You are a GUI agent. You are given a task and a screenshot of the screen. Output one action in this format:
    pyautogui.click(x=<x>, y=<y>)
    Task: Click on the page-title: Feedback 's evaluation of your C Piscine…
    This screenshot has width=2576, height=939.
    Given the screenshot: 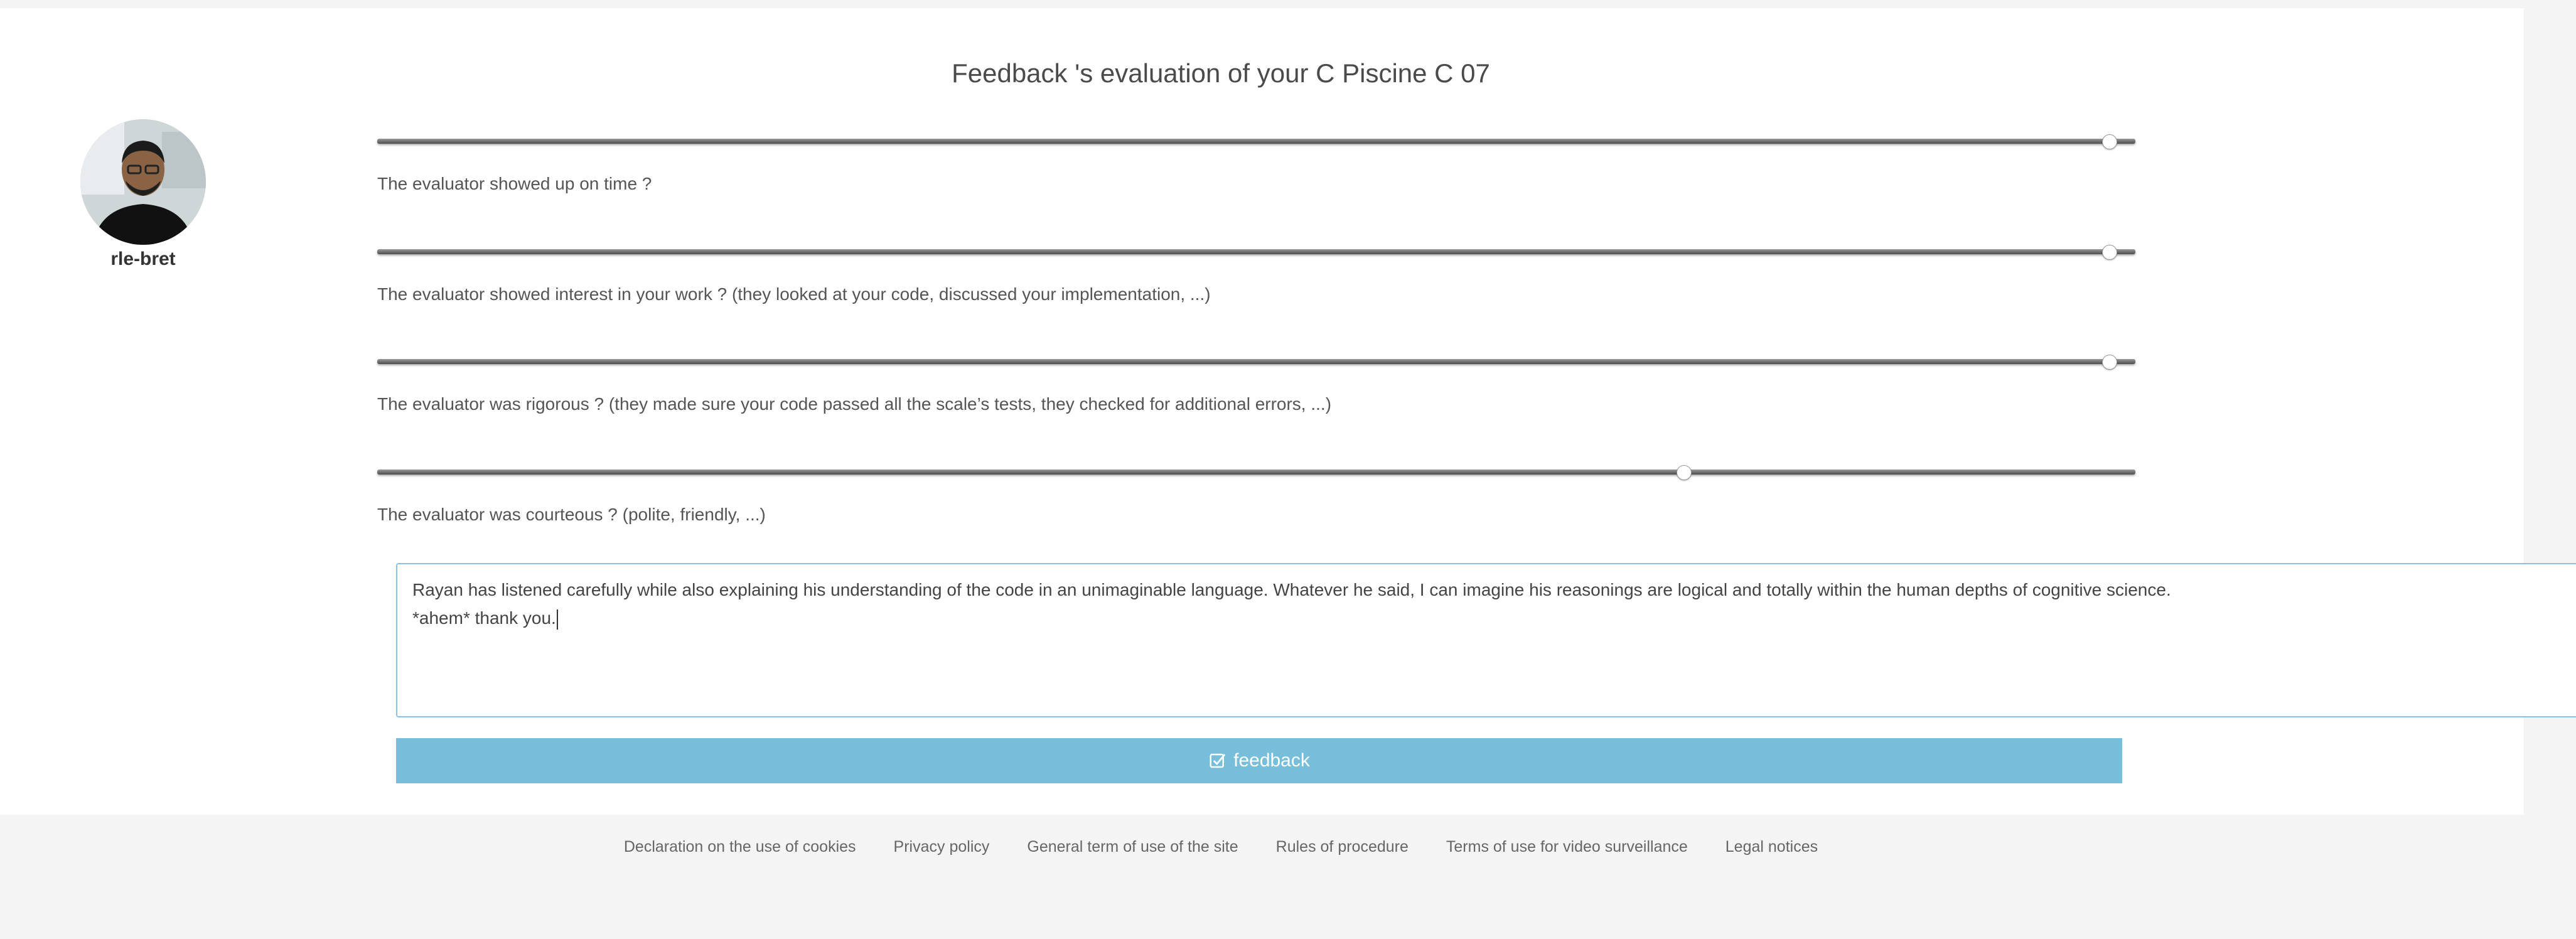 What is the action you would take?
    pyautogui.click(x=1221, y=73)
    